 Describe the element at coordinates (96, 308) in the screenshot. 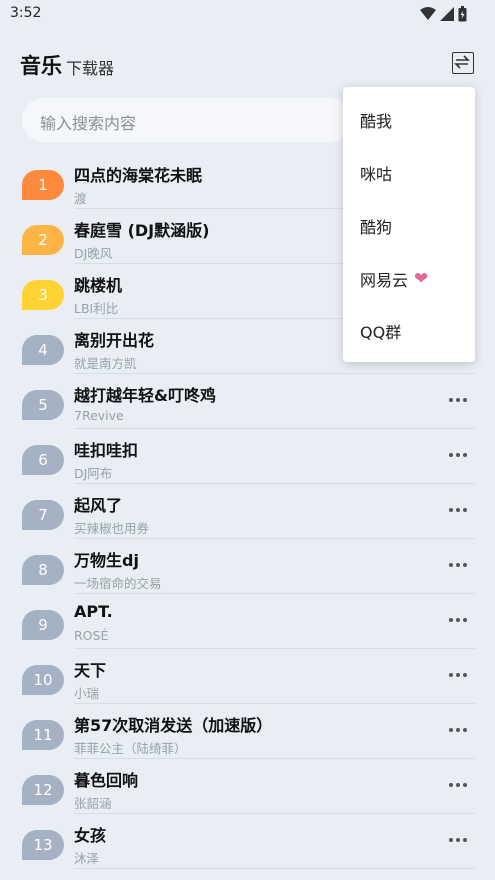

I see `song-artist: LBI利比` at that location.